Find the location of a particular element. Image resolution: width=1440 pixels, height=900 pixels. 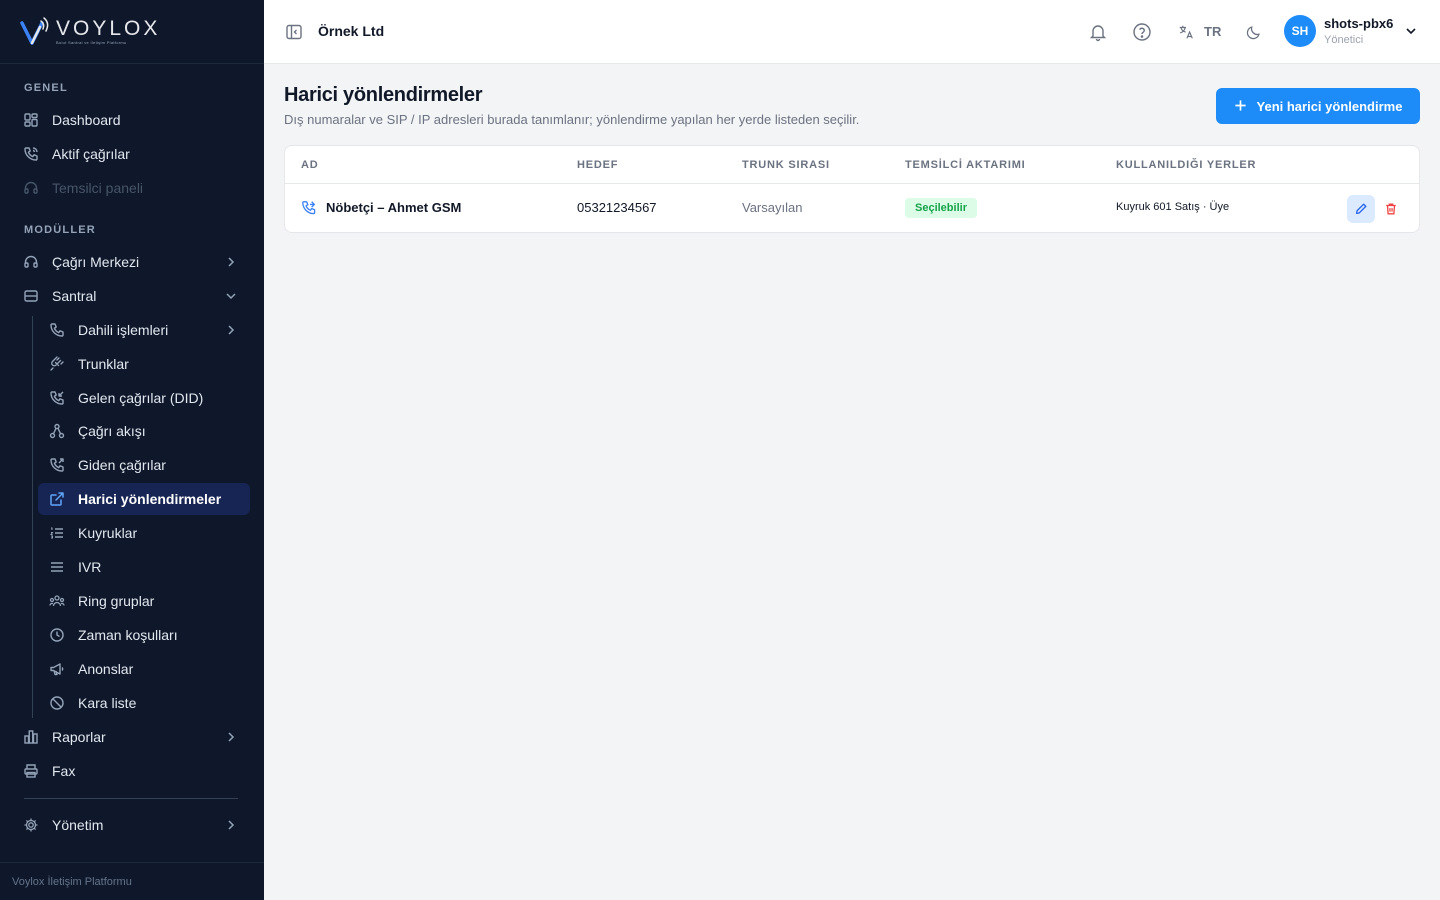

sidebar-item-label: Yönetim is located at coordinates (78, 825).